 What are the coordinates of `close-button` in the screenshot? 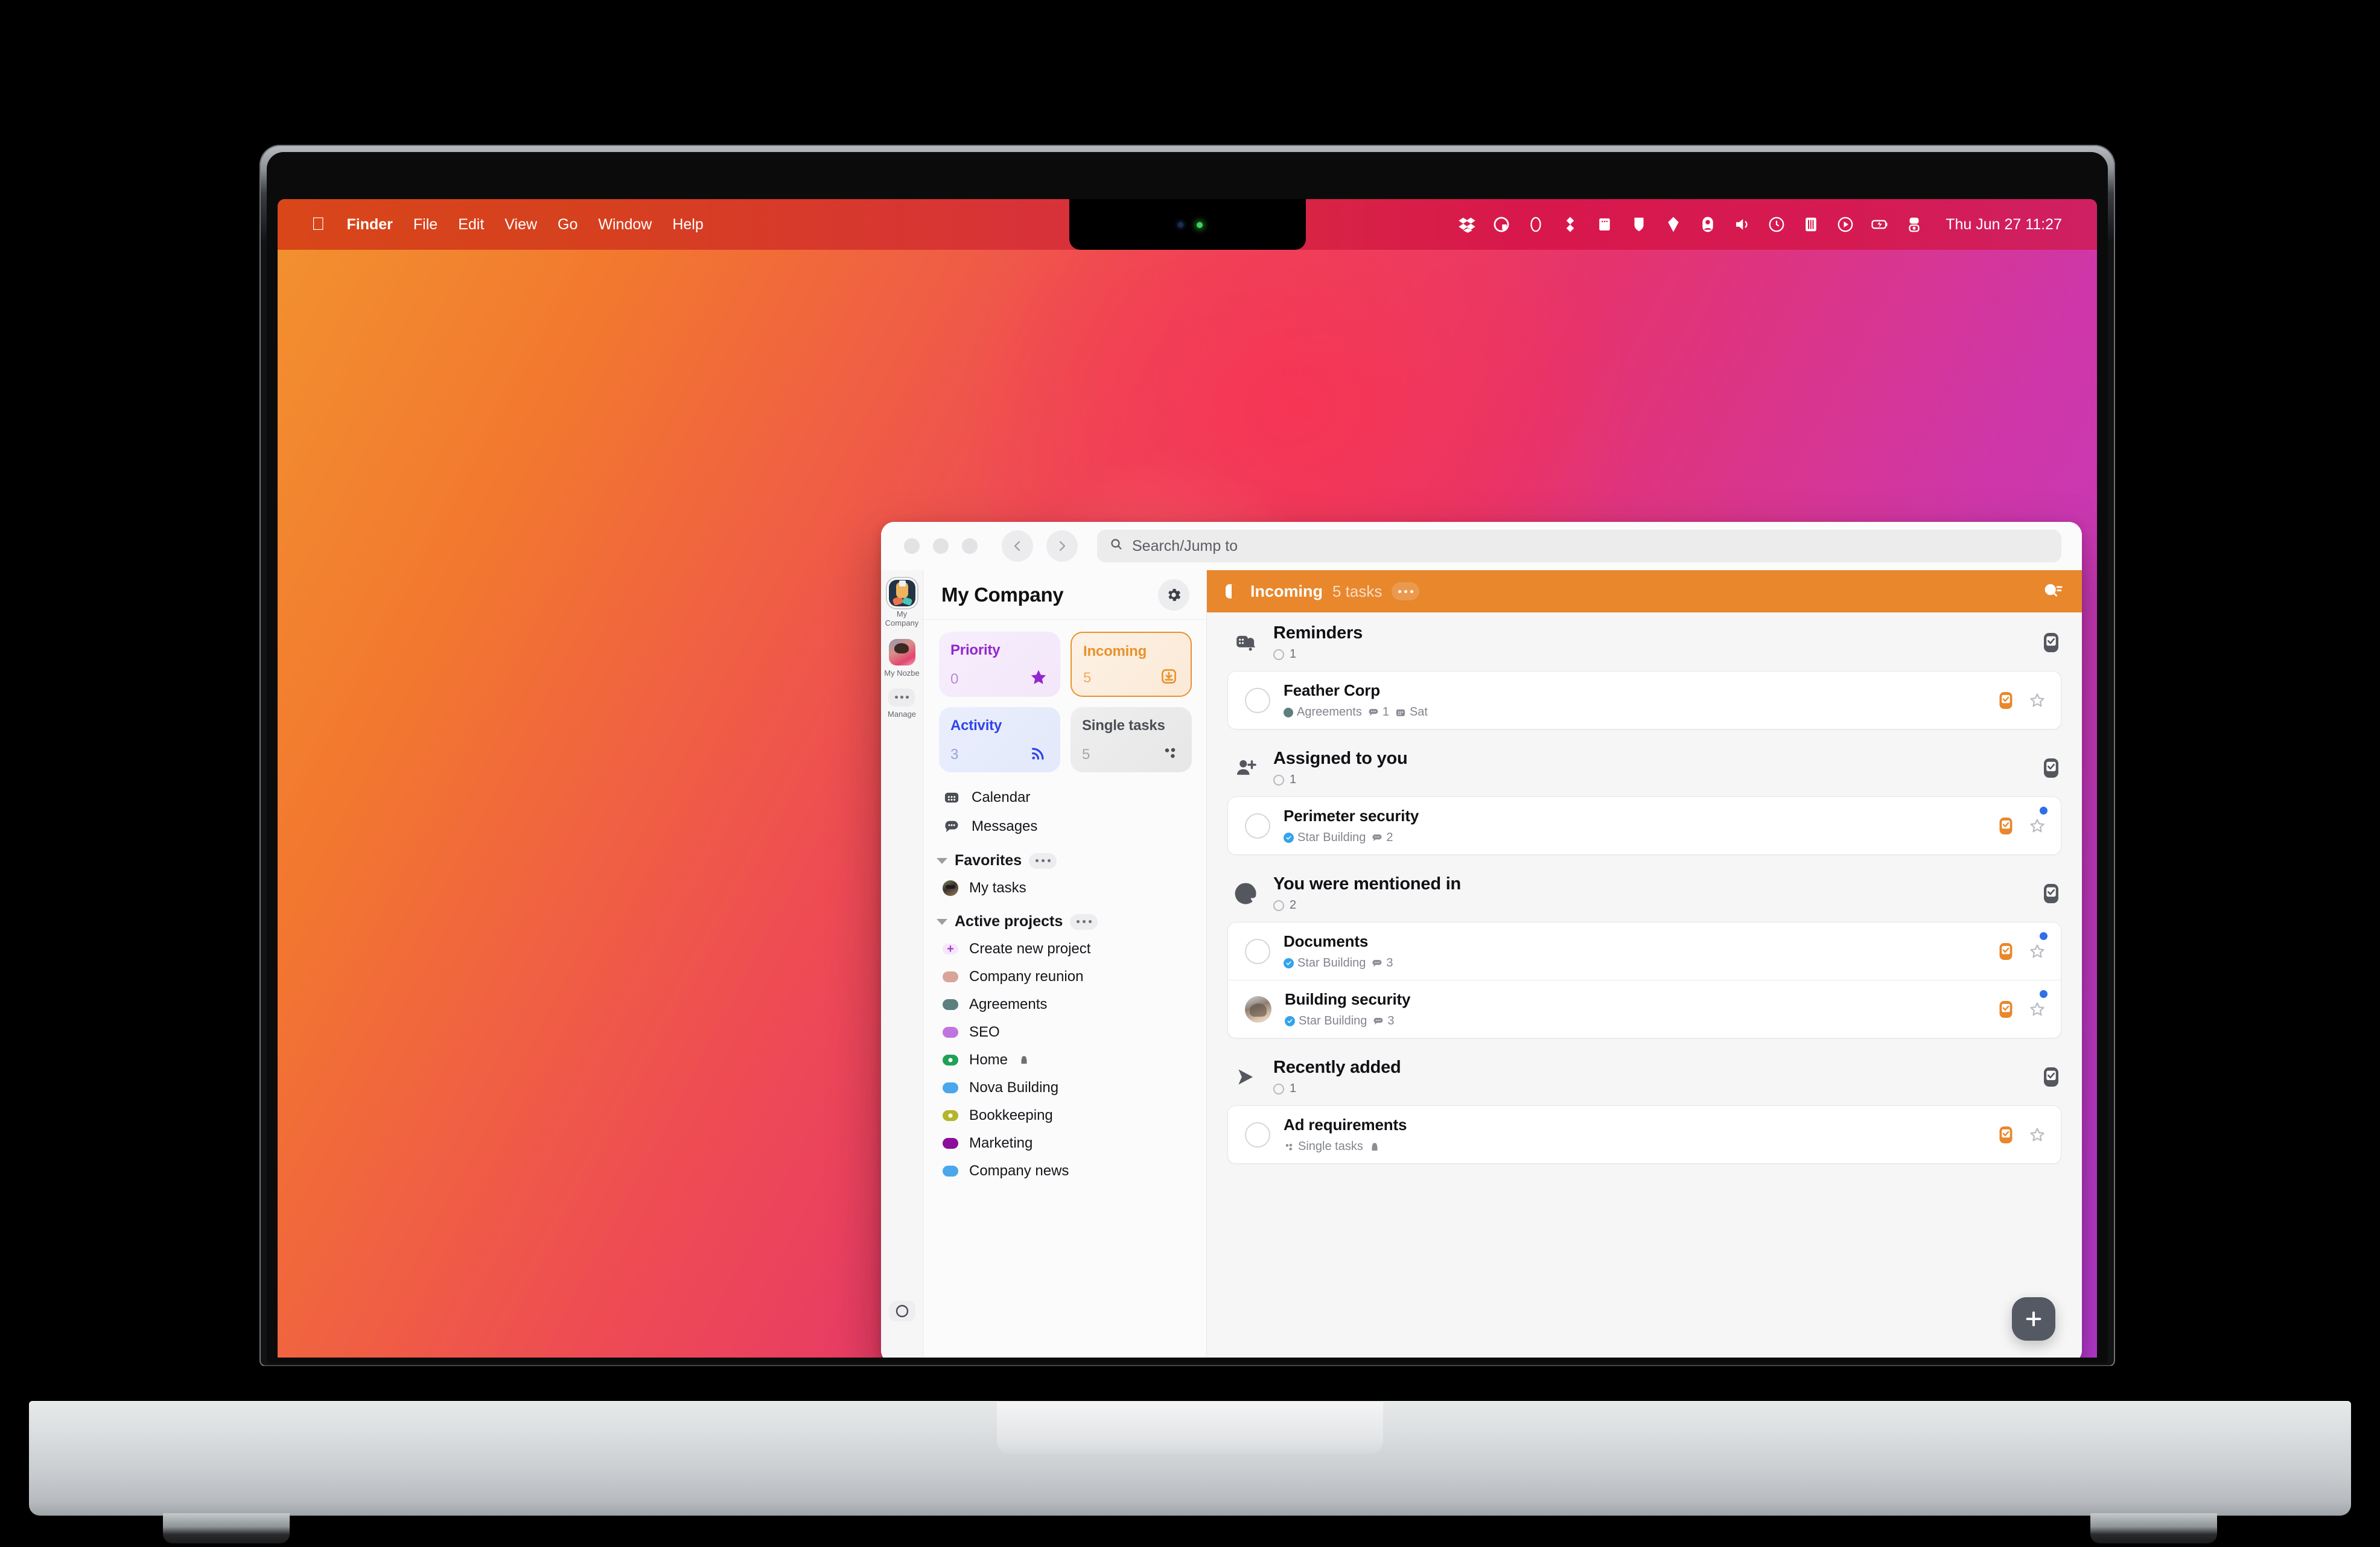 It's located at (912, 546).